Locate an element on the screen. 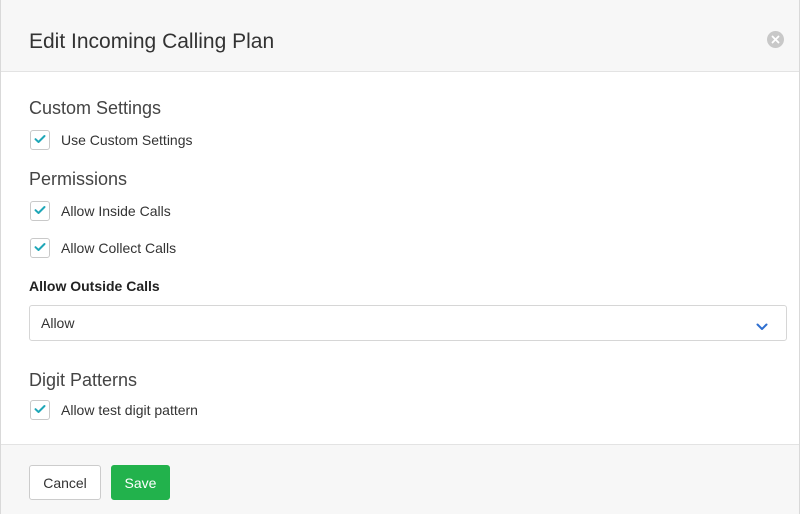 Image resolution: width=801 pixels, height=514 pixels. allow-inside-calls-checkbox is located at coordinates (40, 211).